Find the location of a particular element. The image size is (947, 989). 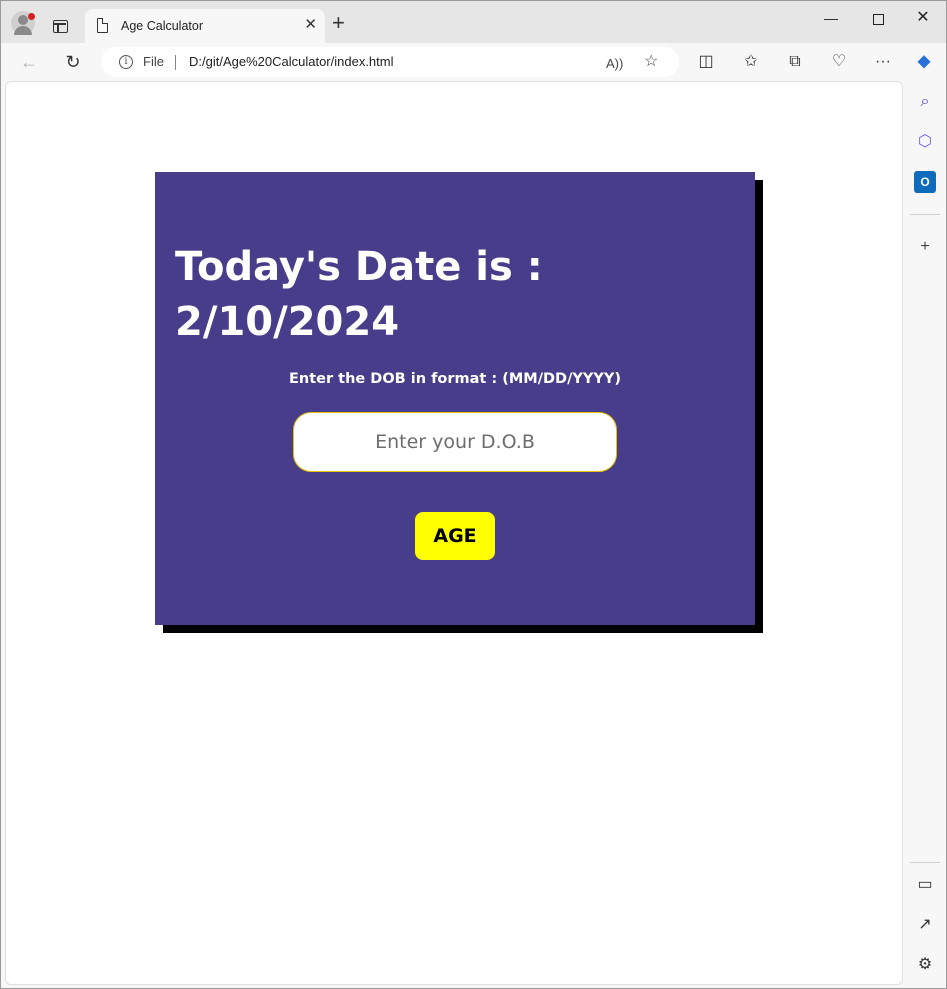

more-menu-icon: ··· is located at coordinates (883, 62).